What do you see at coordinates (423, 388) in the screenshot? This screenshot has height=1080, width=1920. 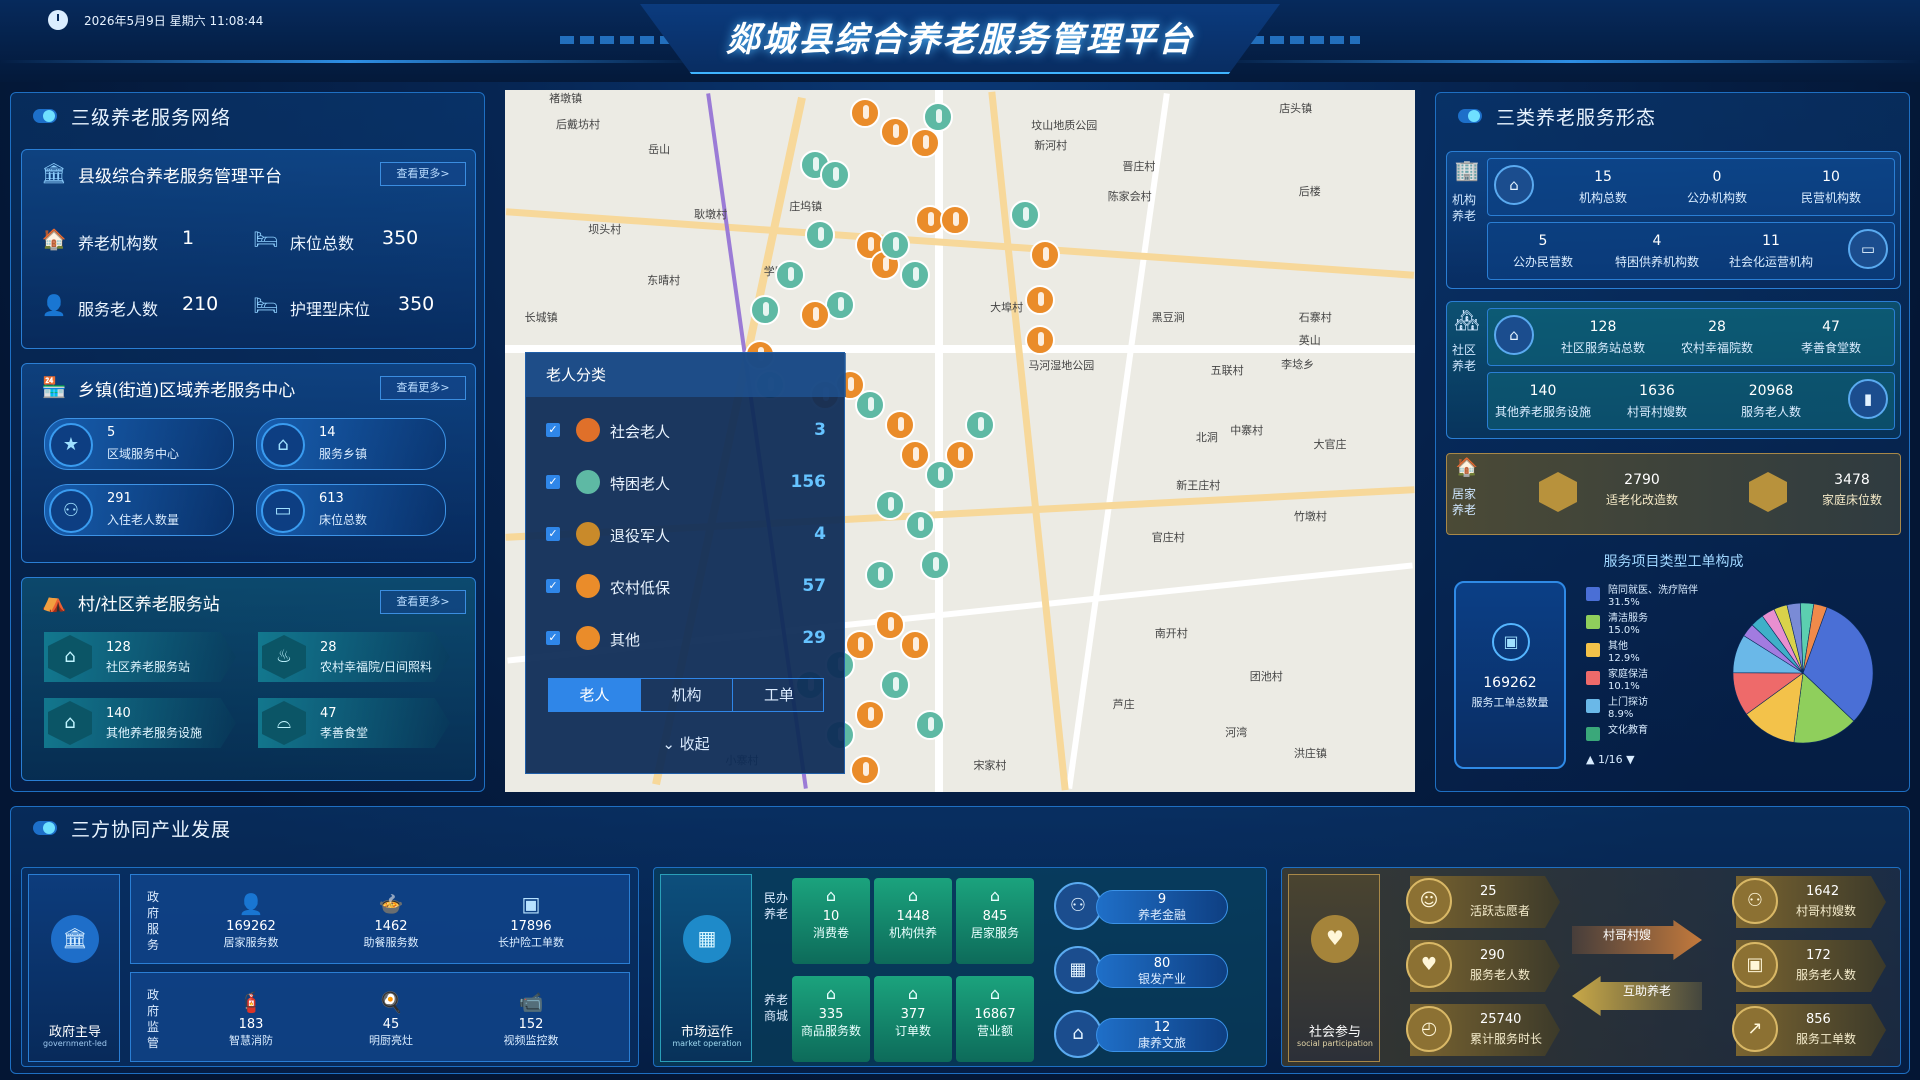 I see `township-more-button: 查看更多>` at bounding box center [423, 388].